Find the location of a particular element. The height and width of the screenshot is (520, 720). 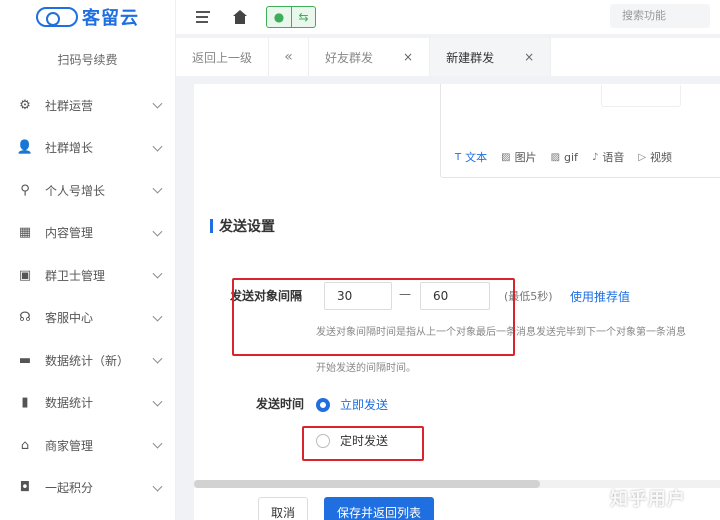

bar-chart-icon: ▮ is located at coordinates (25, 403).